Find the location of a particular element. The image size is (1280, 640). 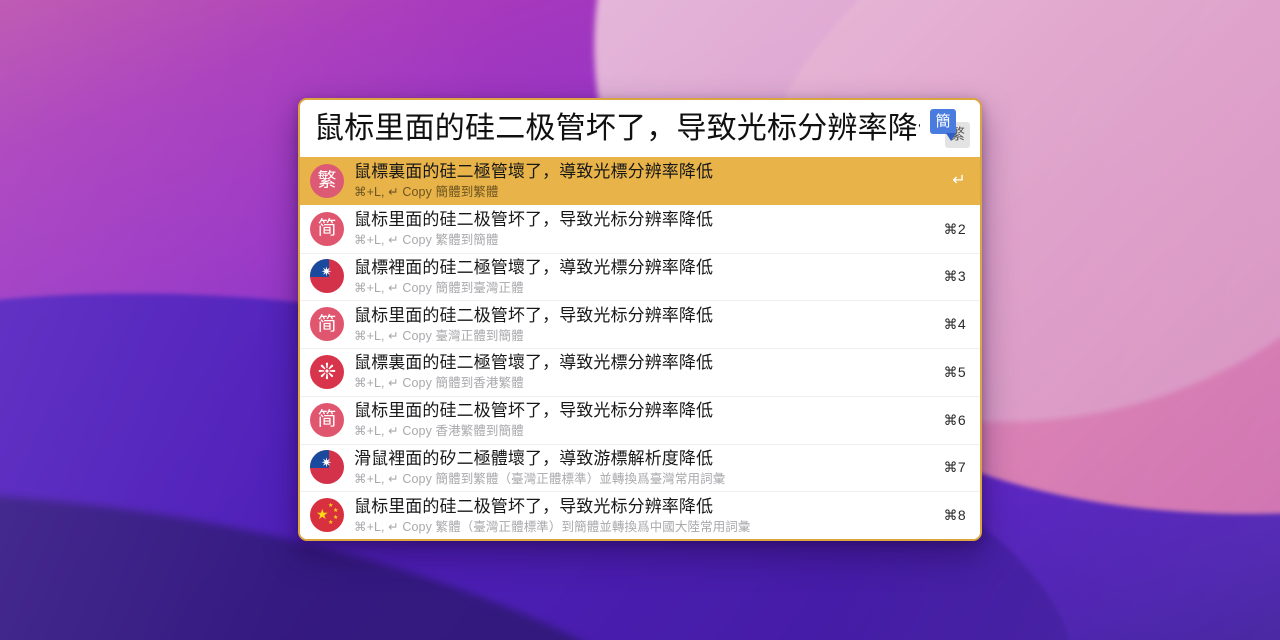

result-text: 鼠標裏面的硅二極管壞了，導致光標分辨率降低 ⌘+L, ↵ Copy 簡體到香港繁體 is located at coordinates (644, 371).